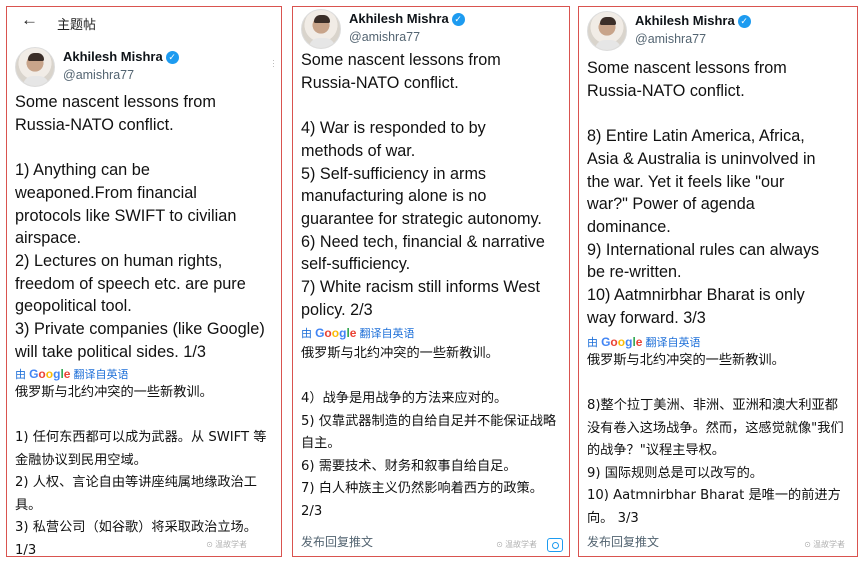 This screenshot has height=563, width=865. I want to click on back-arrow-icon: ←, so click(29, 20).